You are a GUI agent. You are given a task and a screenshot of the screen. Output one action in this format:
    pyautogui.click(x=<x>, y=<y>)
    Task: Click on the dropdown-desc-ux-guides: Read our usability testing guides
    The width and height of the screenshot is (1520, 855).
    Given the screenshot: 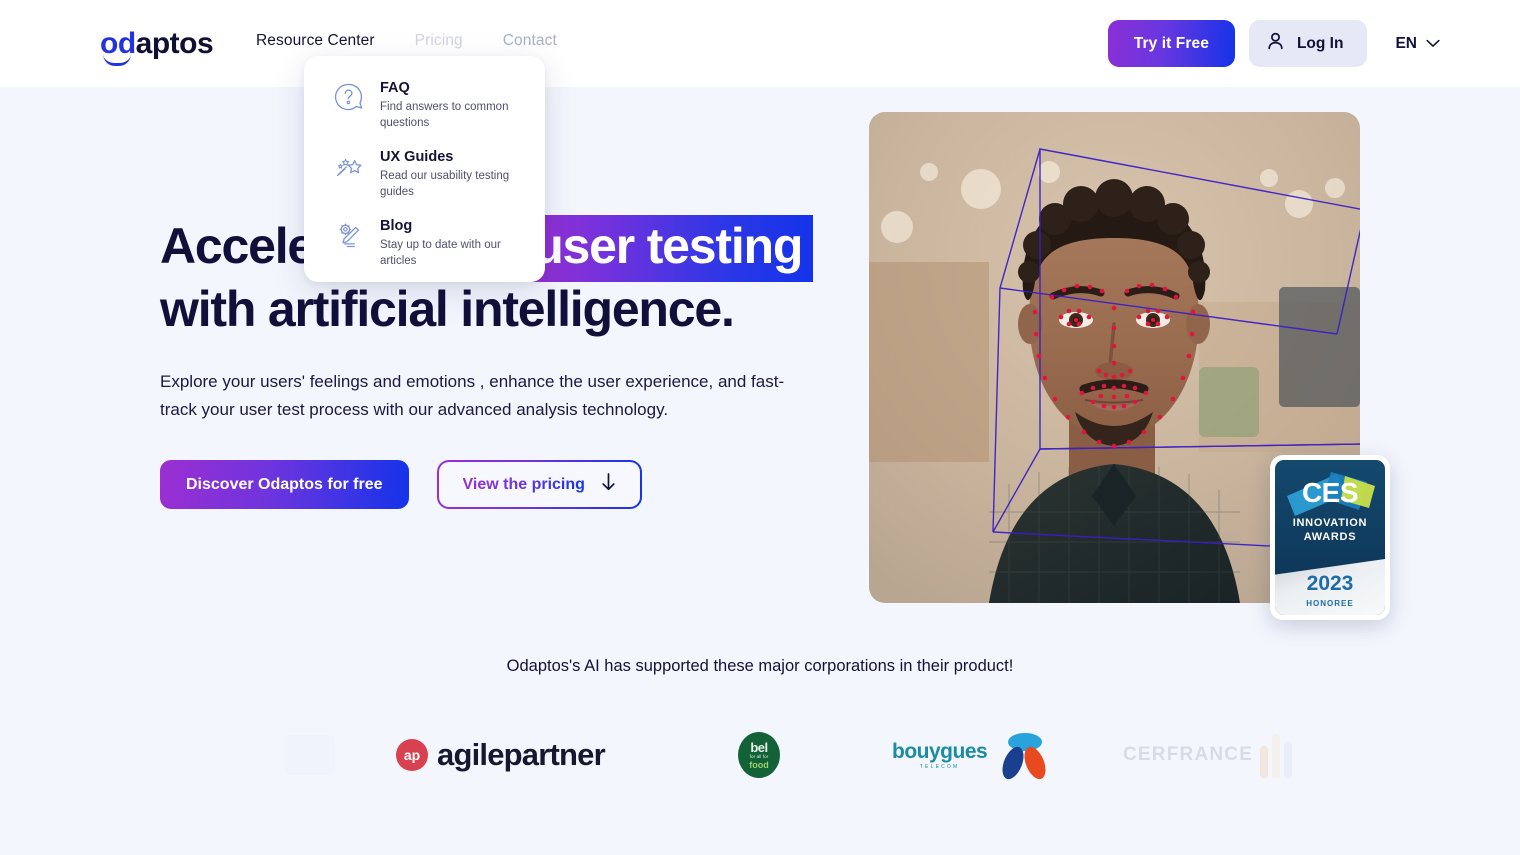 What is the action you would take?
    pyautogui.click(x=445, y=184)
    